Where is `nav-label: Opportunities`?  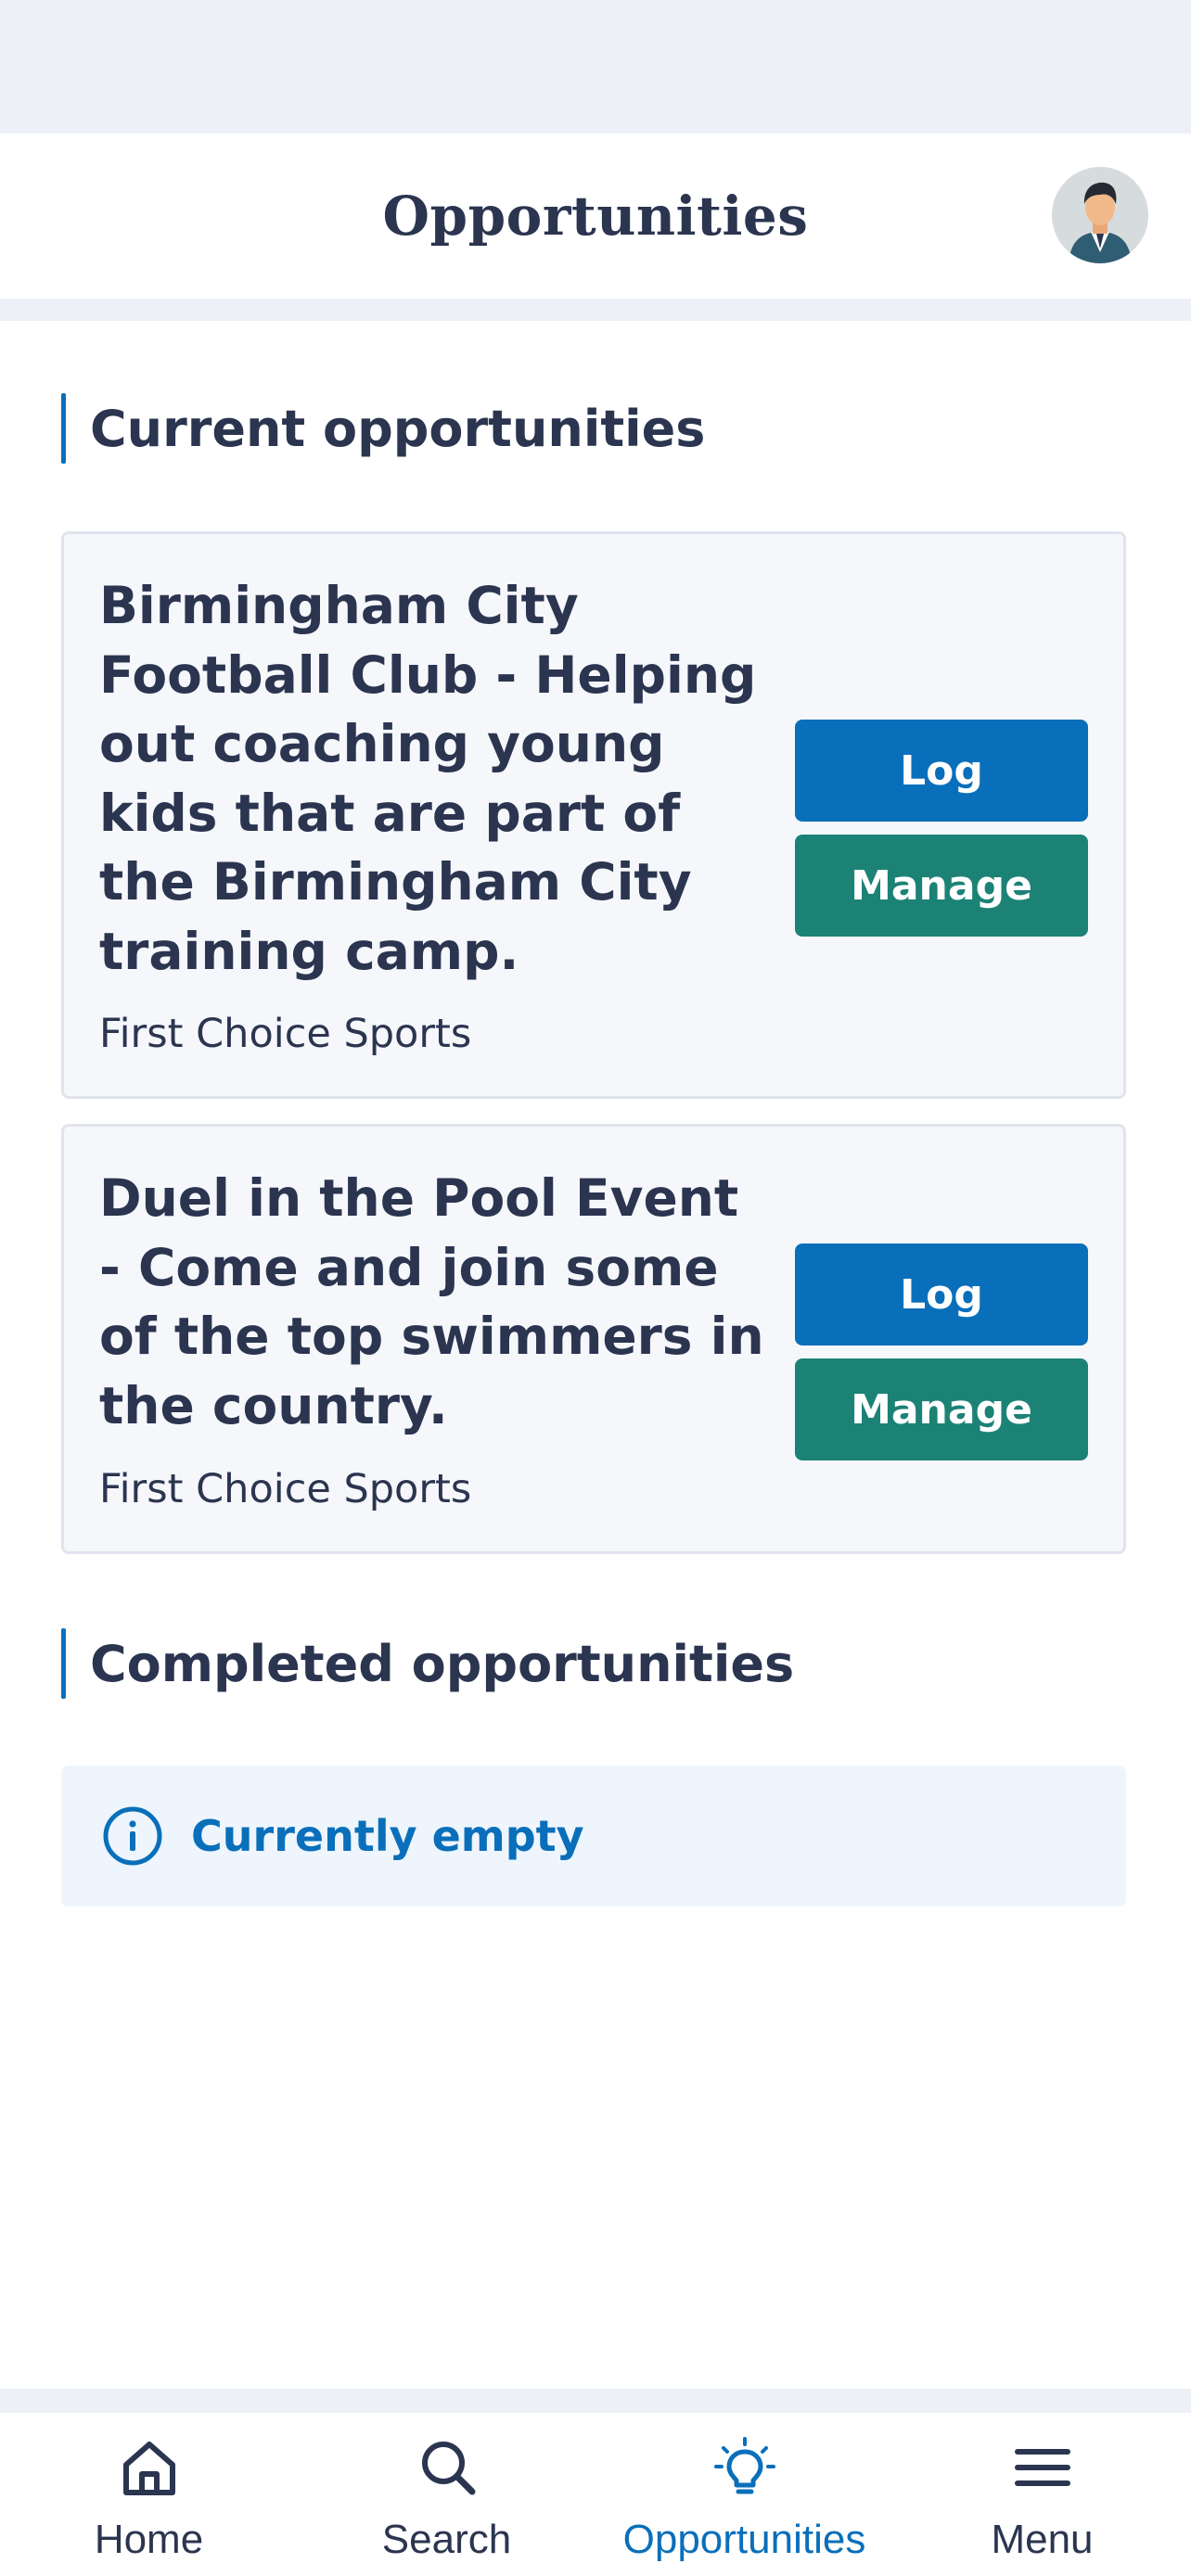 nav-label: Opportunities is located at coordinates (744, 2540).